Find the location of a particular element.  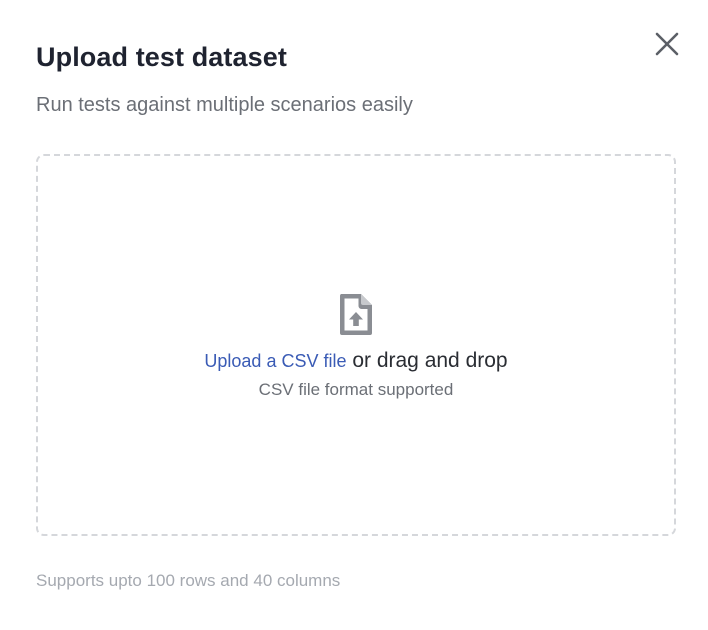

dialog-title: Upload test dataset is located at coordinates (161, 57).